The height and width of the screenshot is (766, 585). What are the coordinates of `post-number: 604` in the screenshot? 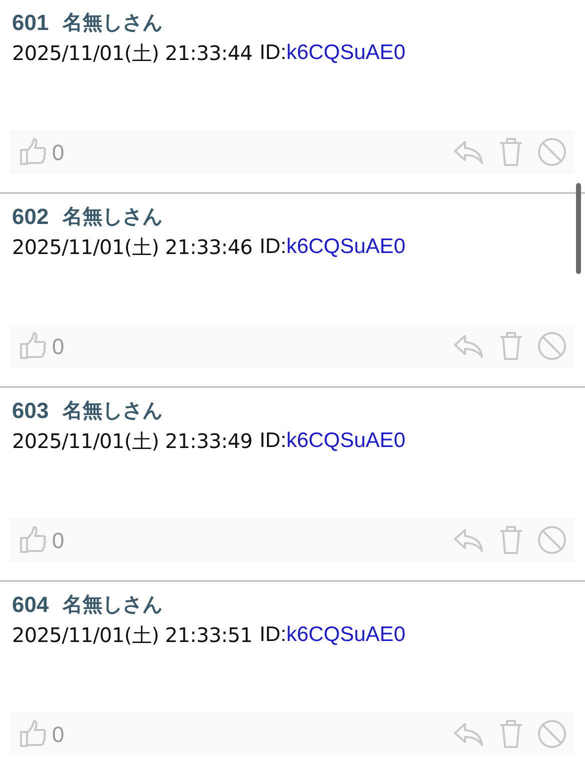 It's located at (30, 604).